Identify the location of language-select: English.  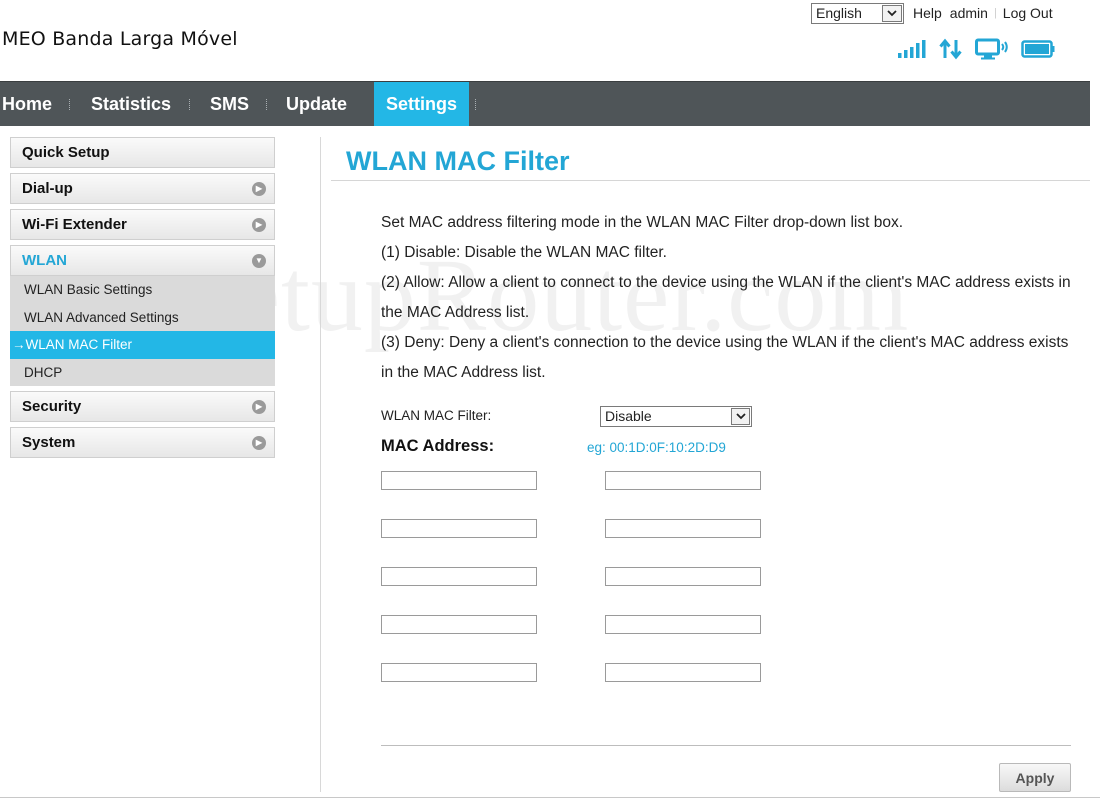
(857, 13).